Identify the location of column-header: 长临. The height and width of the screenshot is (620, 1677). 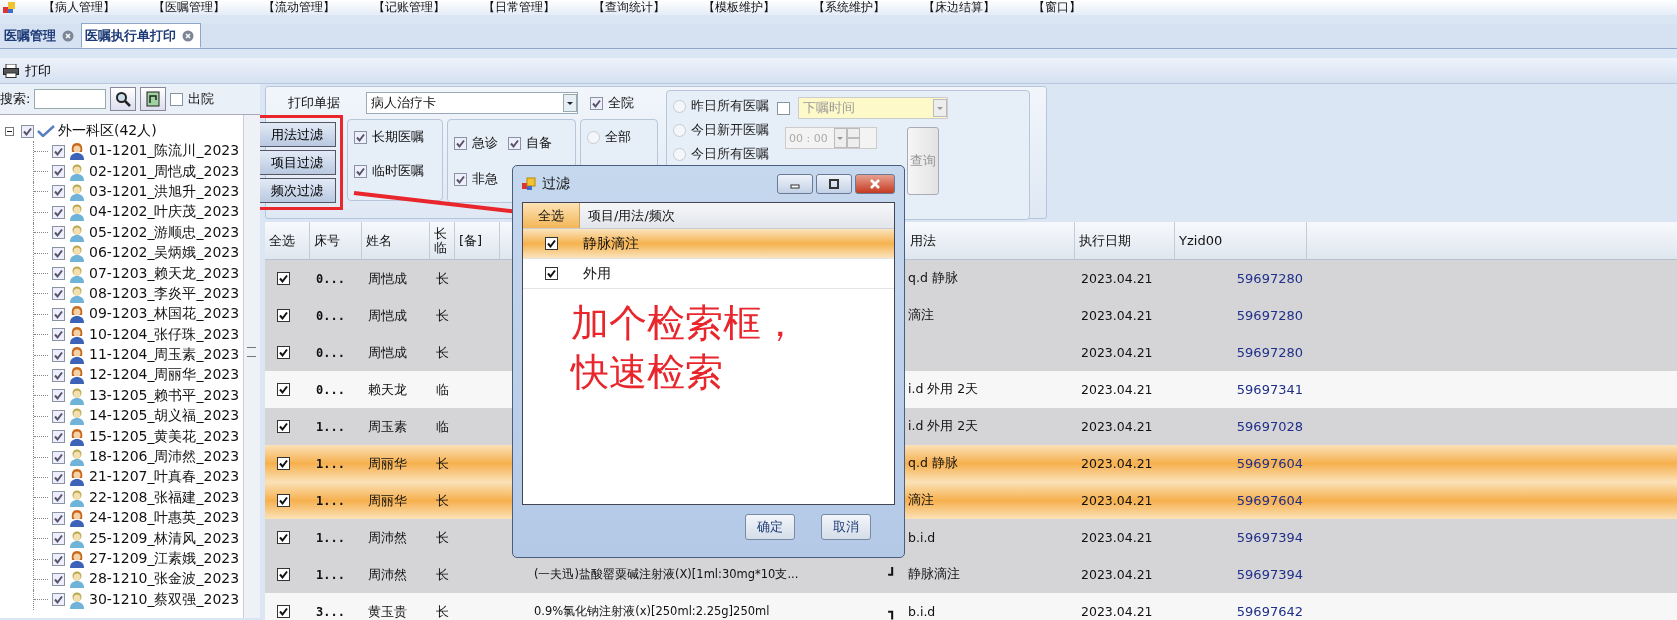
(442, 240).